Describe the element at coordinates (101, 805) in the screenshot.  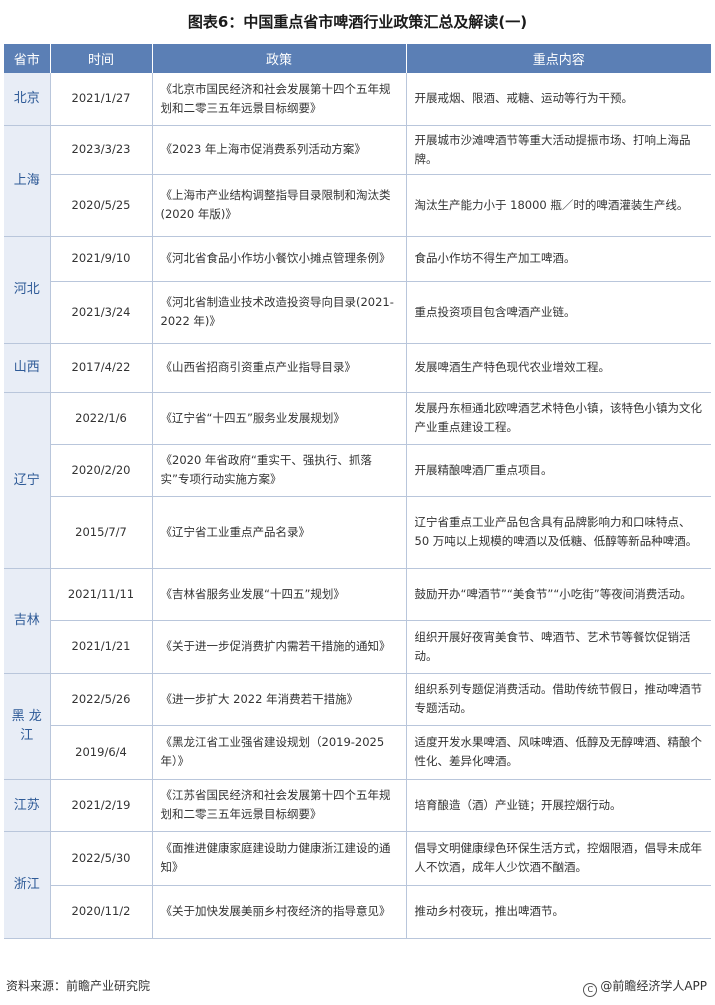
I see `cell-date: 2021/2/19` at that location.